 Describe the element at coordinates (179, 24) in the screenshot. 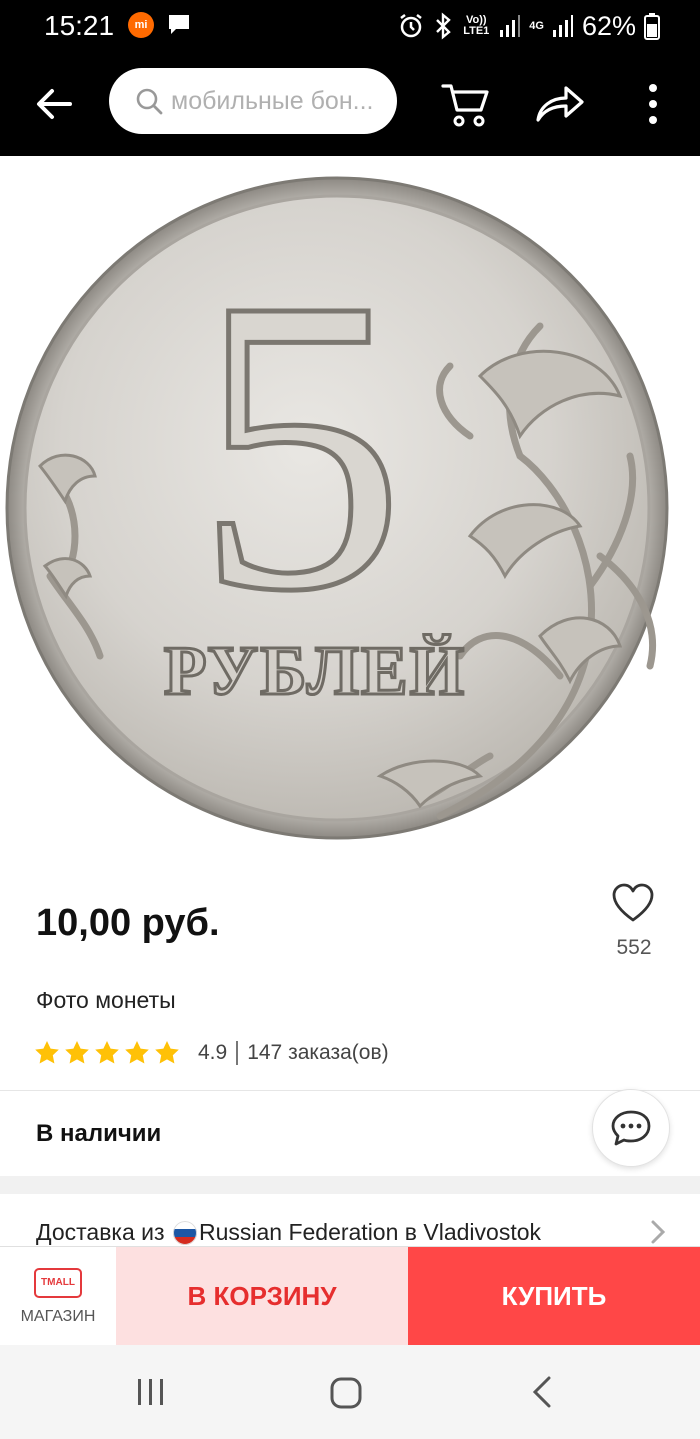

I see `message-icon` at that location.